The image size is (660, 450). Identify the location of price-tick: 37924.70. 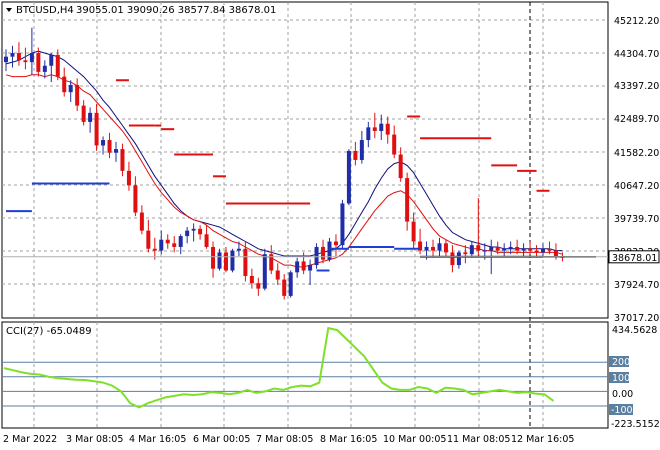
(636, 285).